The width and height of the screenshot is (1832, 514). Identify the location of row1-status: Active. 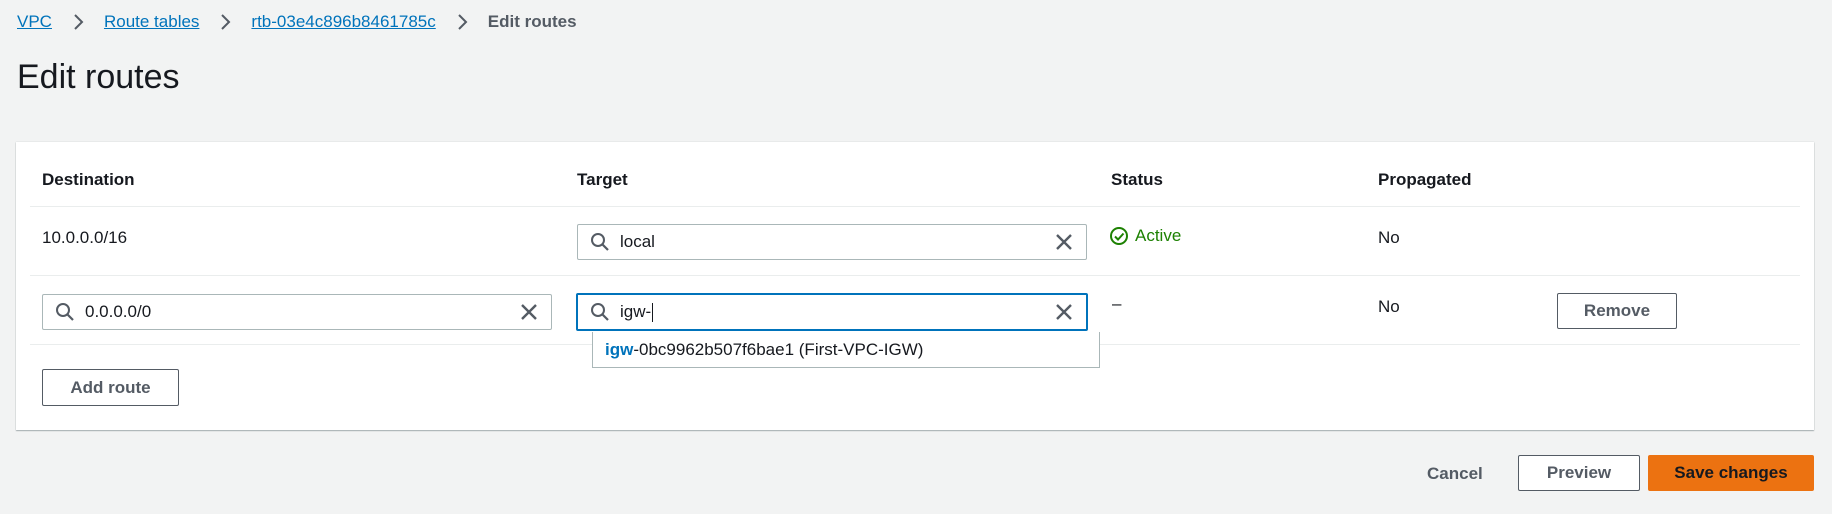
(1145, 236).